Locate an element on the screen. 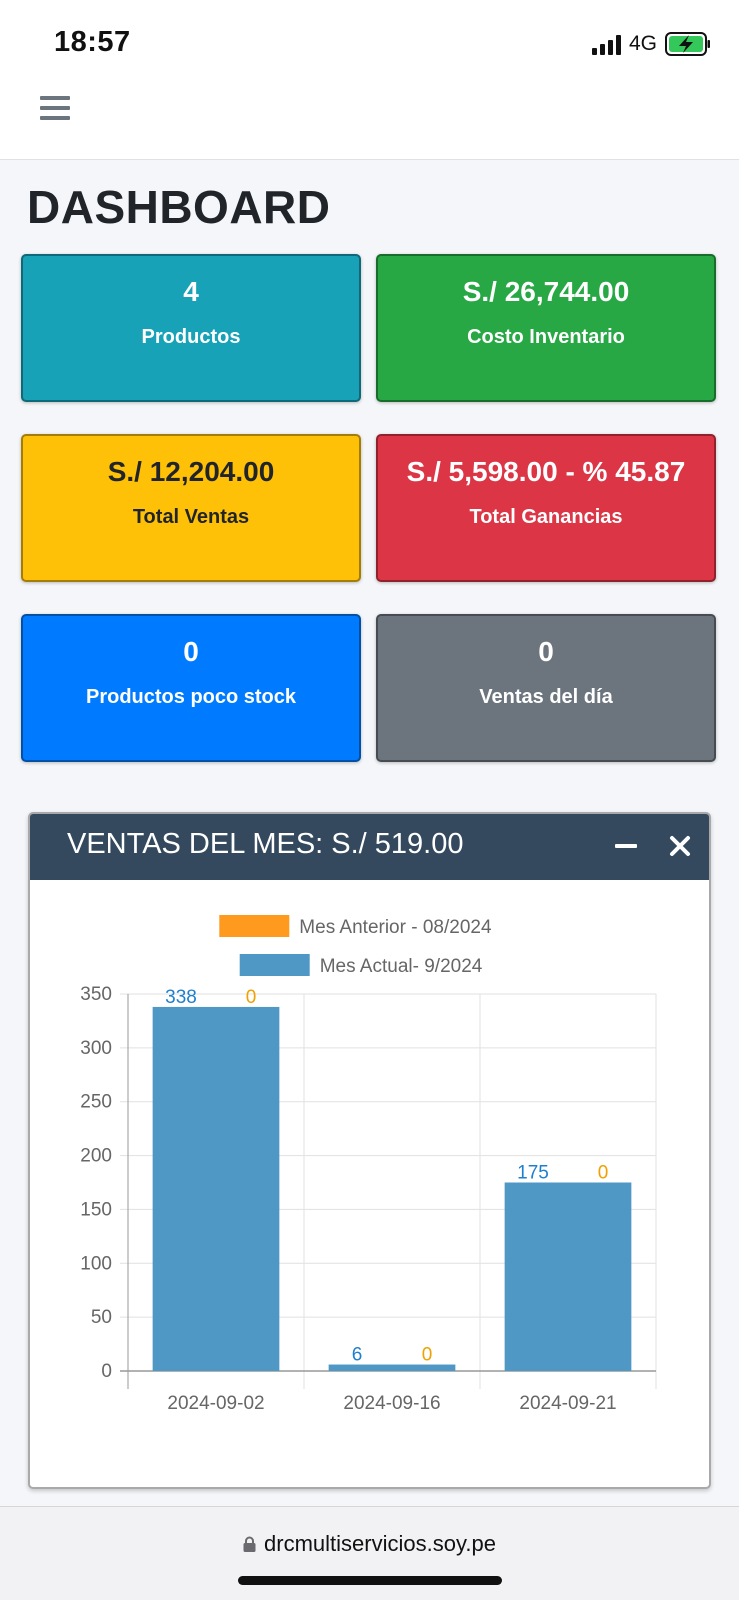 The height and width of the screenshot is (1600, 739). card-products: 4 Productos is located at coordinates (191, 328).